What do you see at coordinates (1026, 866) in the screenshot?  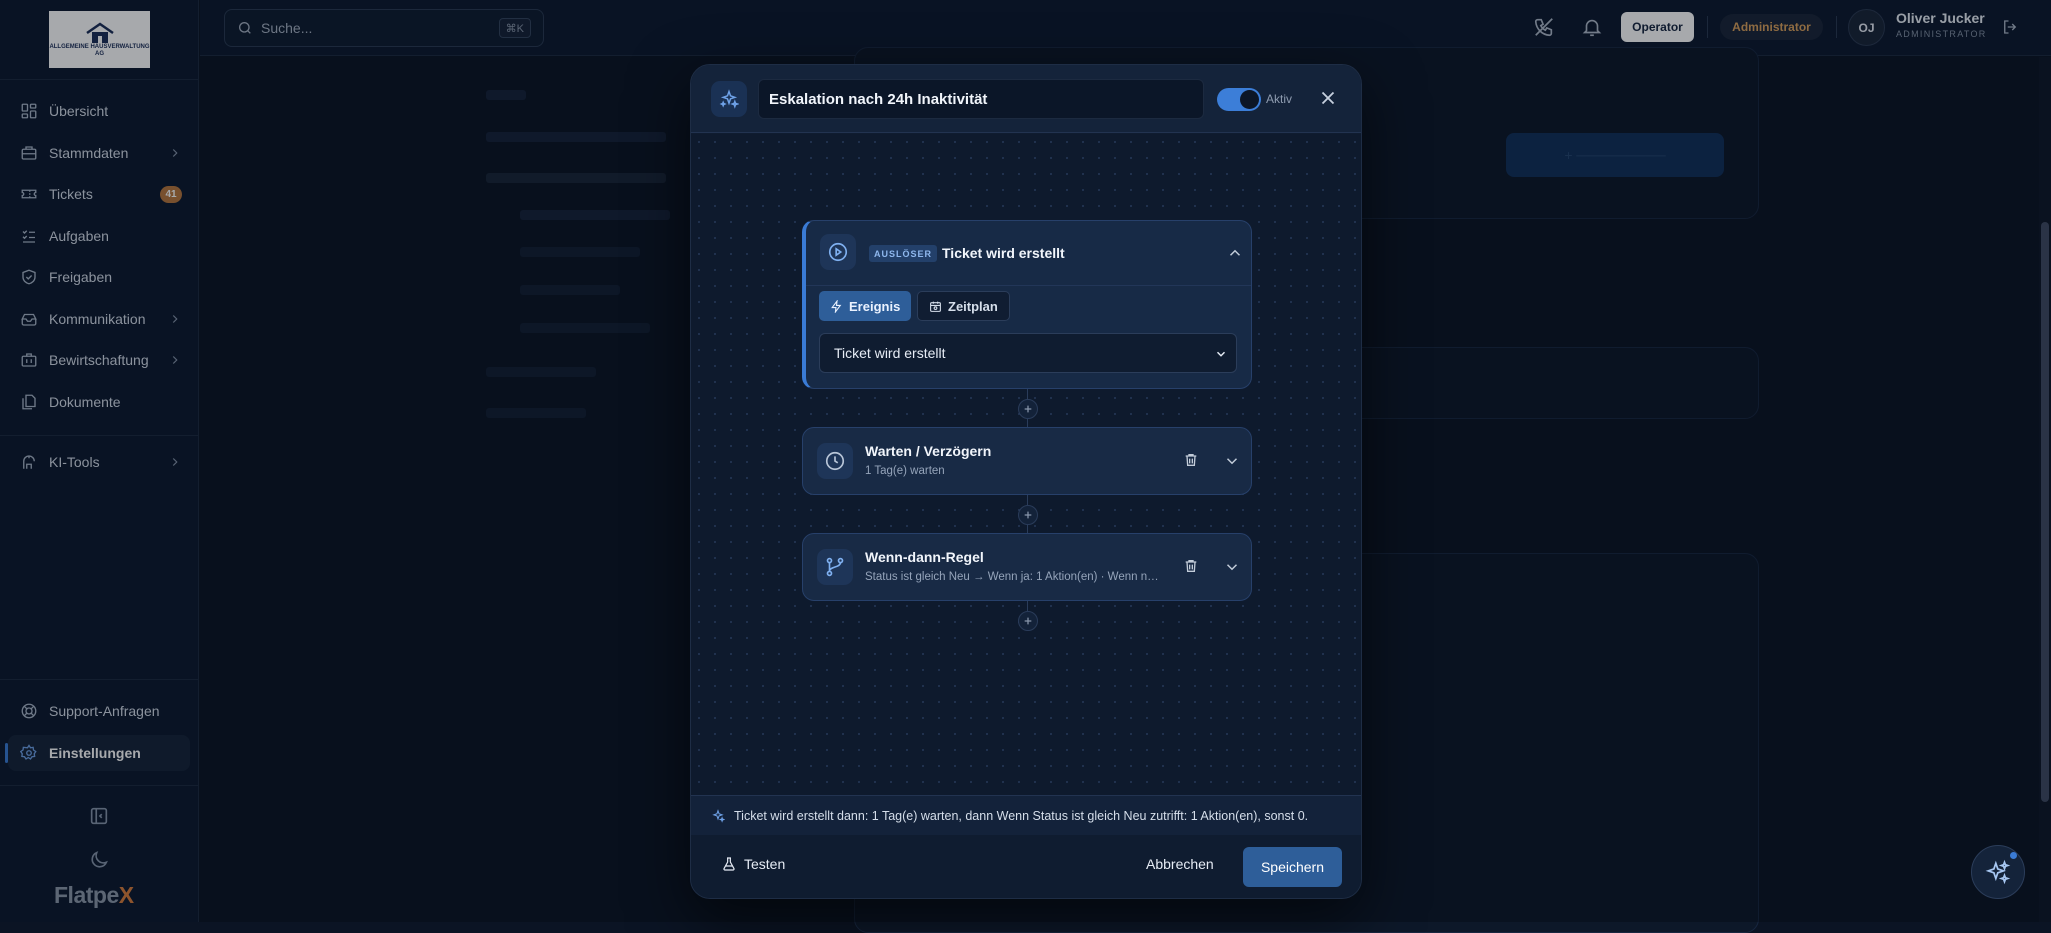 I see `dialog-footer: Testen Abbrechen Speichern` at bounding box center [1026, 866].